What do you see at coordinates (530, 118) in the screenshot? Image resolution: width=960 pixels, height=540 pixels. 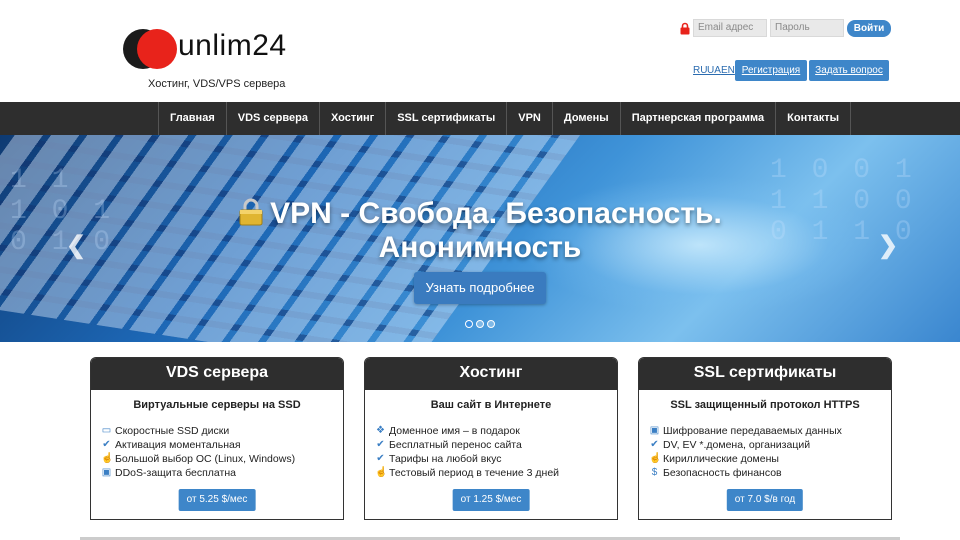 I see `nav-item-vpn: VPN` at bounding box center [530, 118].